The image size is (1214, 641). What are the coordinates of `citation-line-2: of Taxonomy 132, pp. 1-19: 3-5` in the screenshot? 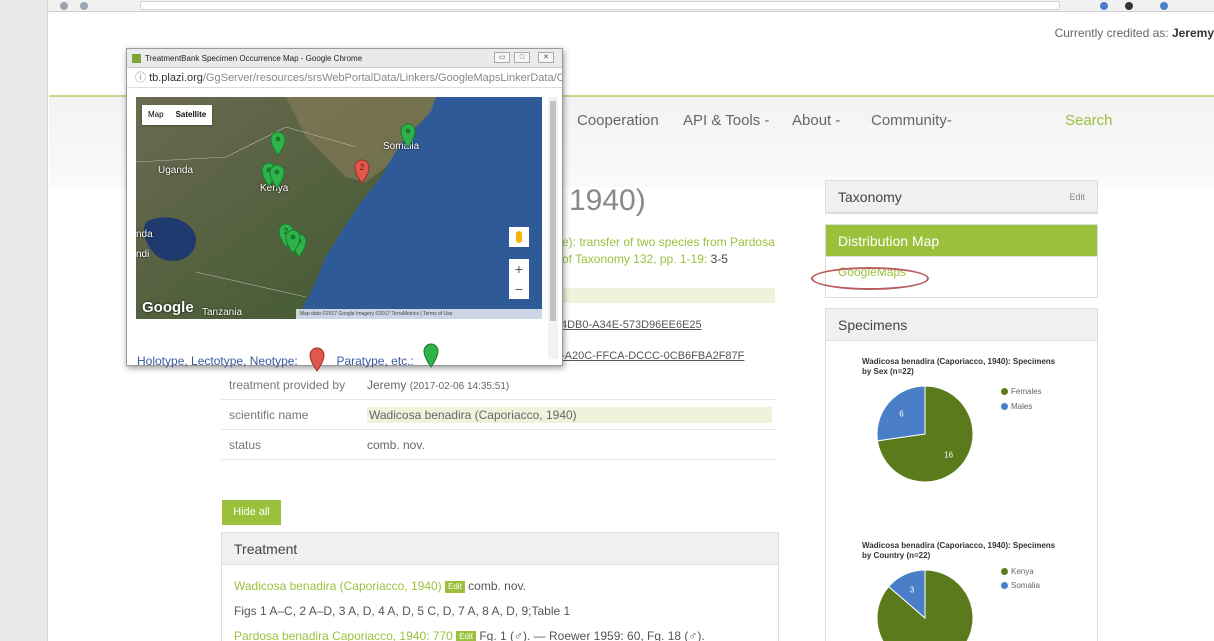 It's located at (682, 259).